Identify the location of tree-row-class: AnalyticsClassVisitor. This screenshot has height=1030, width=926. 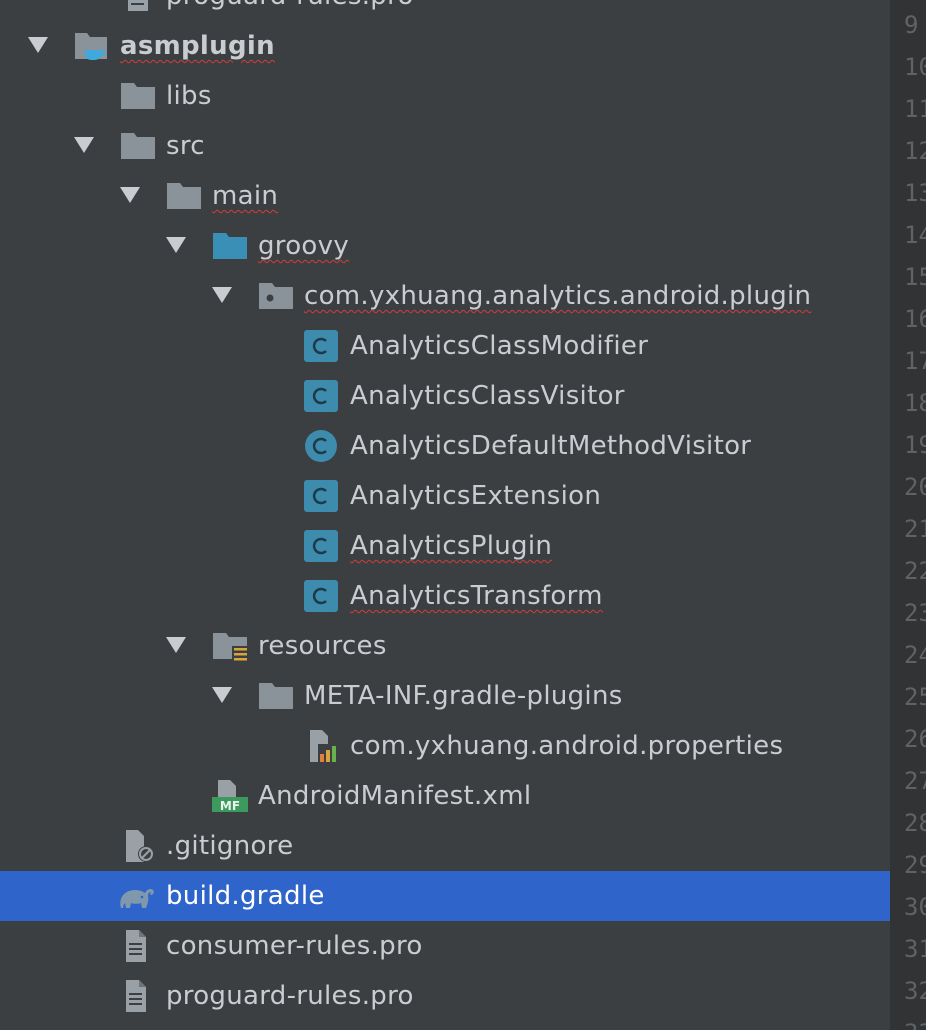
(445, 396).